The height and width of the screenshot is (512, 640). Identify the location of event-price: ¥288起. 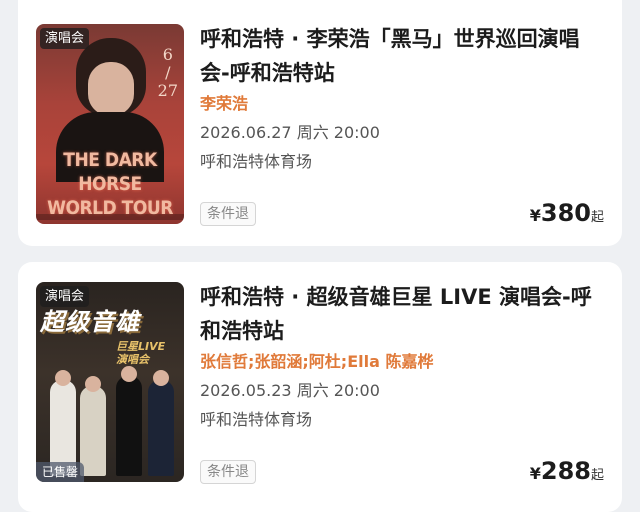
(567, 471).